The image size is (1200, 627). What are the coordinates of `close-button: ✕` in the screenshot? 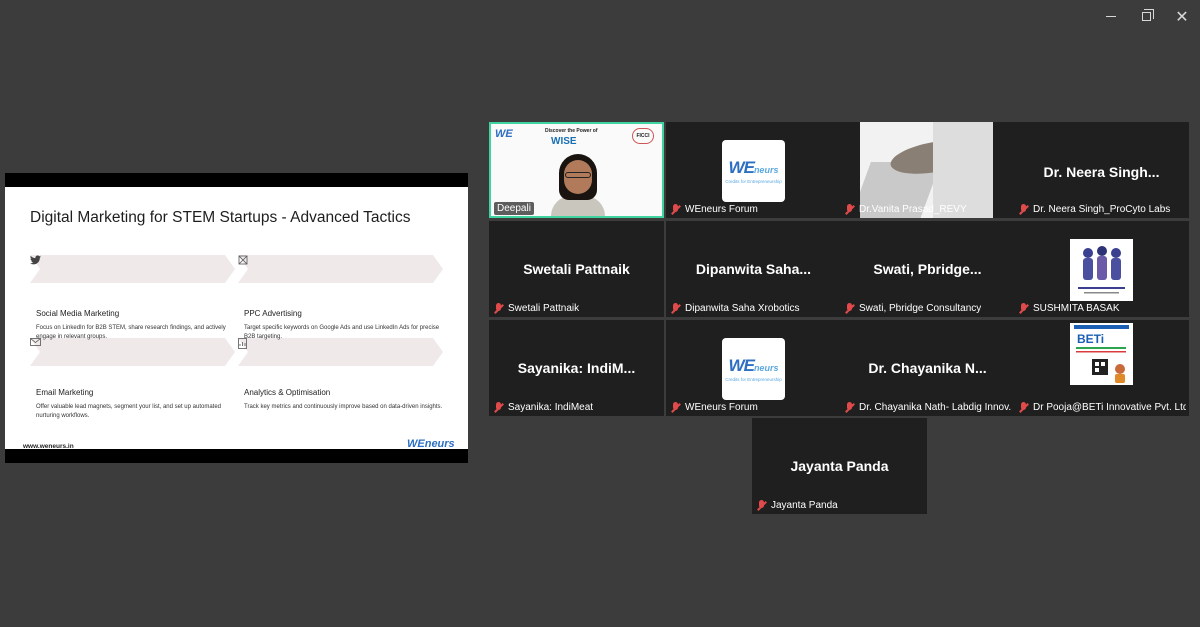 It's located at (1182, 16).